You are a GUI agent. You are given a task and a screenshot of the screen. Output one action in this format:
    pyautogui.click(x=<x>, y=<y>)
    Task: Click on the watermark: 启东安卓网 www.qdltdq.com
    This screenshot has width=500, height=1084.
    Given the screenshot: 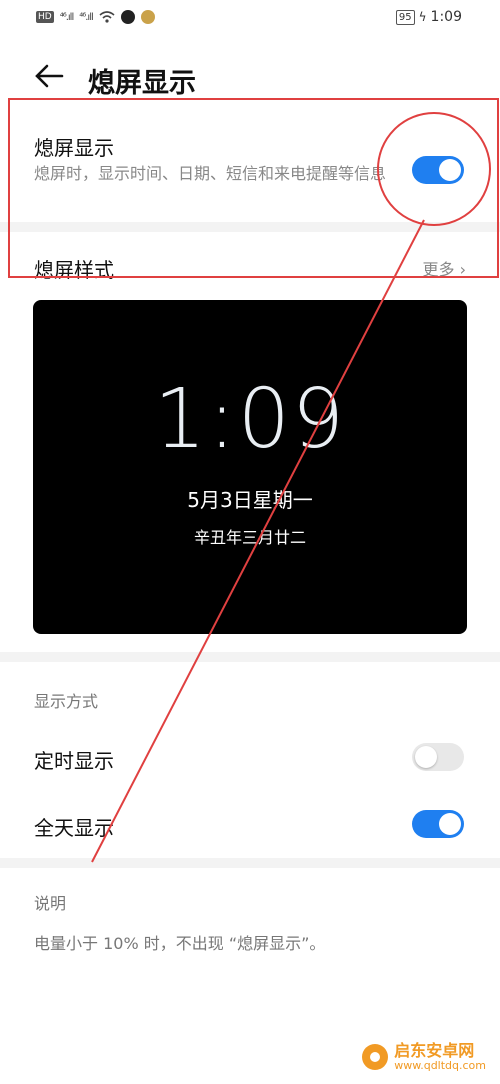 What is the action you would take?
    pyautogui.click(x=424, y=1057)
    